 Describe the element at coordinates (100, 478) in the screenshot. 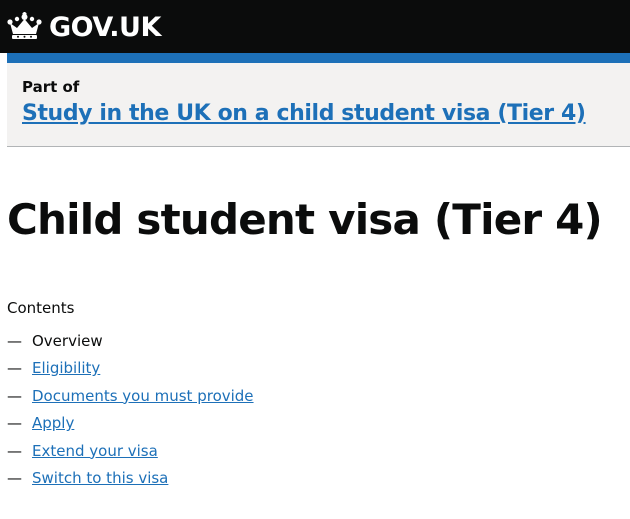

I see `contents-link-switch: Switch to this visa` at that location.